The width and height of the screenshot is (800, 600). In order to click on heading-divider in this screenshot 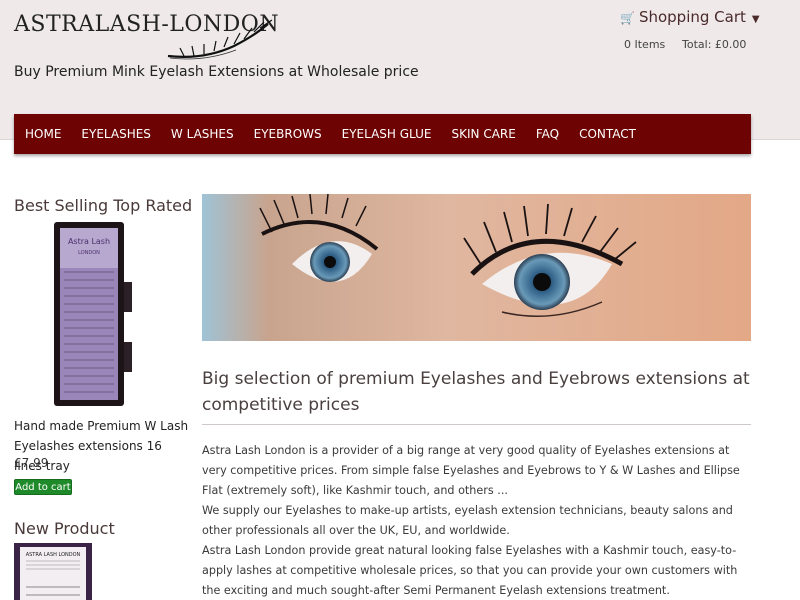, I will do `click(476, 424)`.